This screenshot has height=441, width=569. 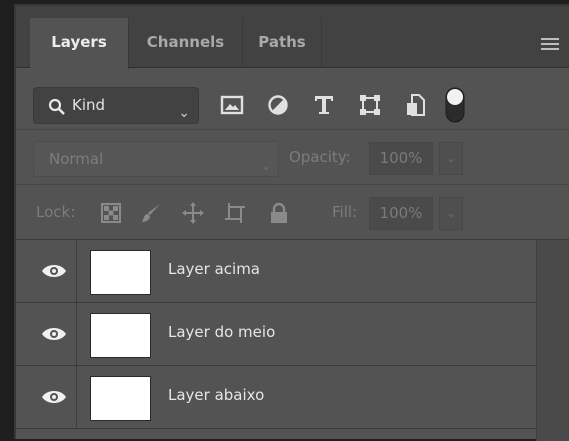 What do you see at coordinates (345, 212) in the screenshot?
I see `fill-label: Fill:` at bounding box center [345, 212].